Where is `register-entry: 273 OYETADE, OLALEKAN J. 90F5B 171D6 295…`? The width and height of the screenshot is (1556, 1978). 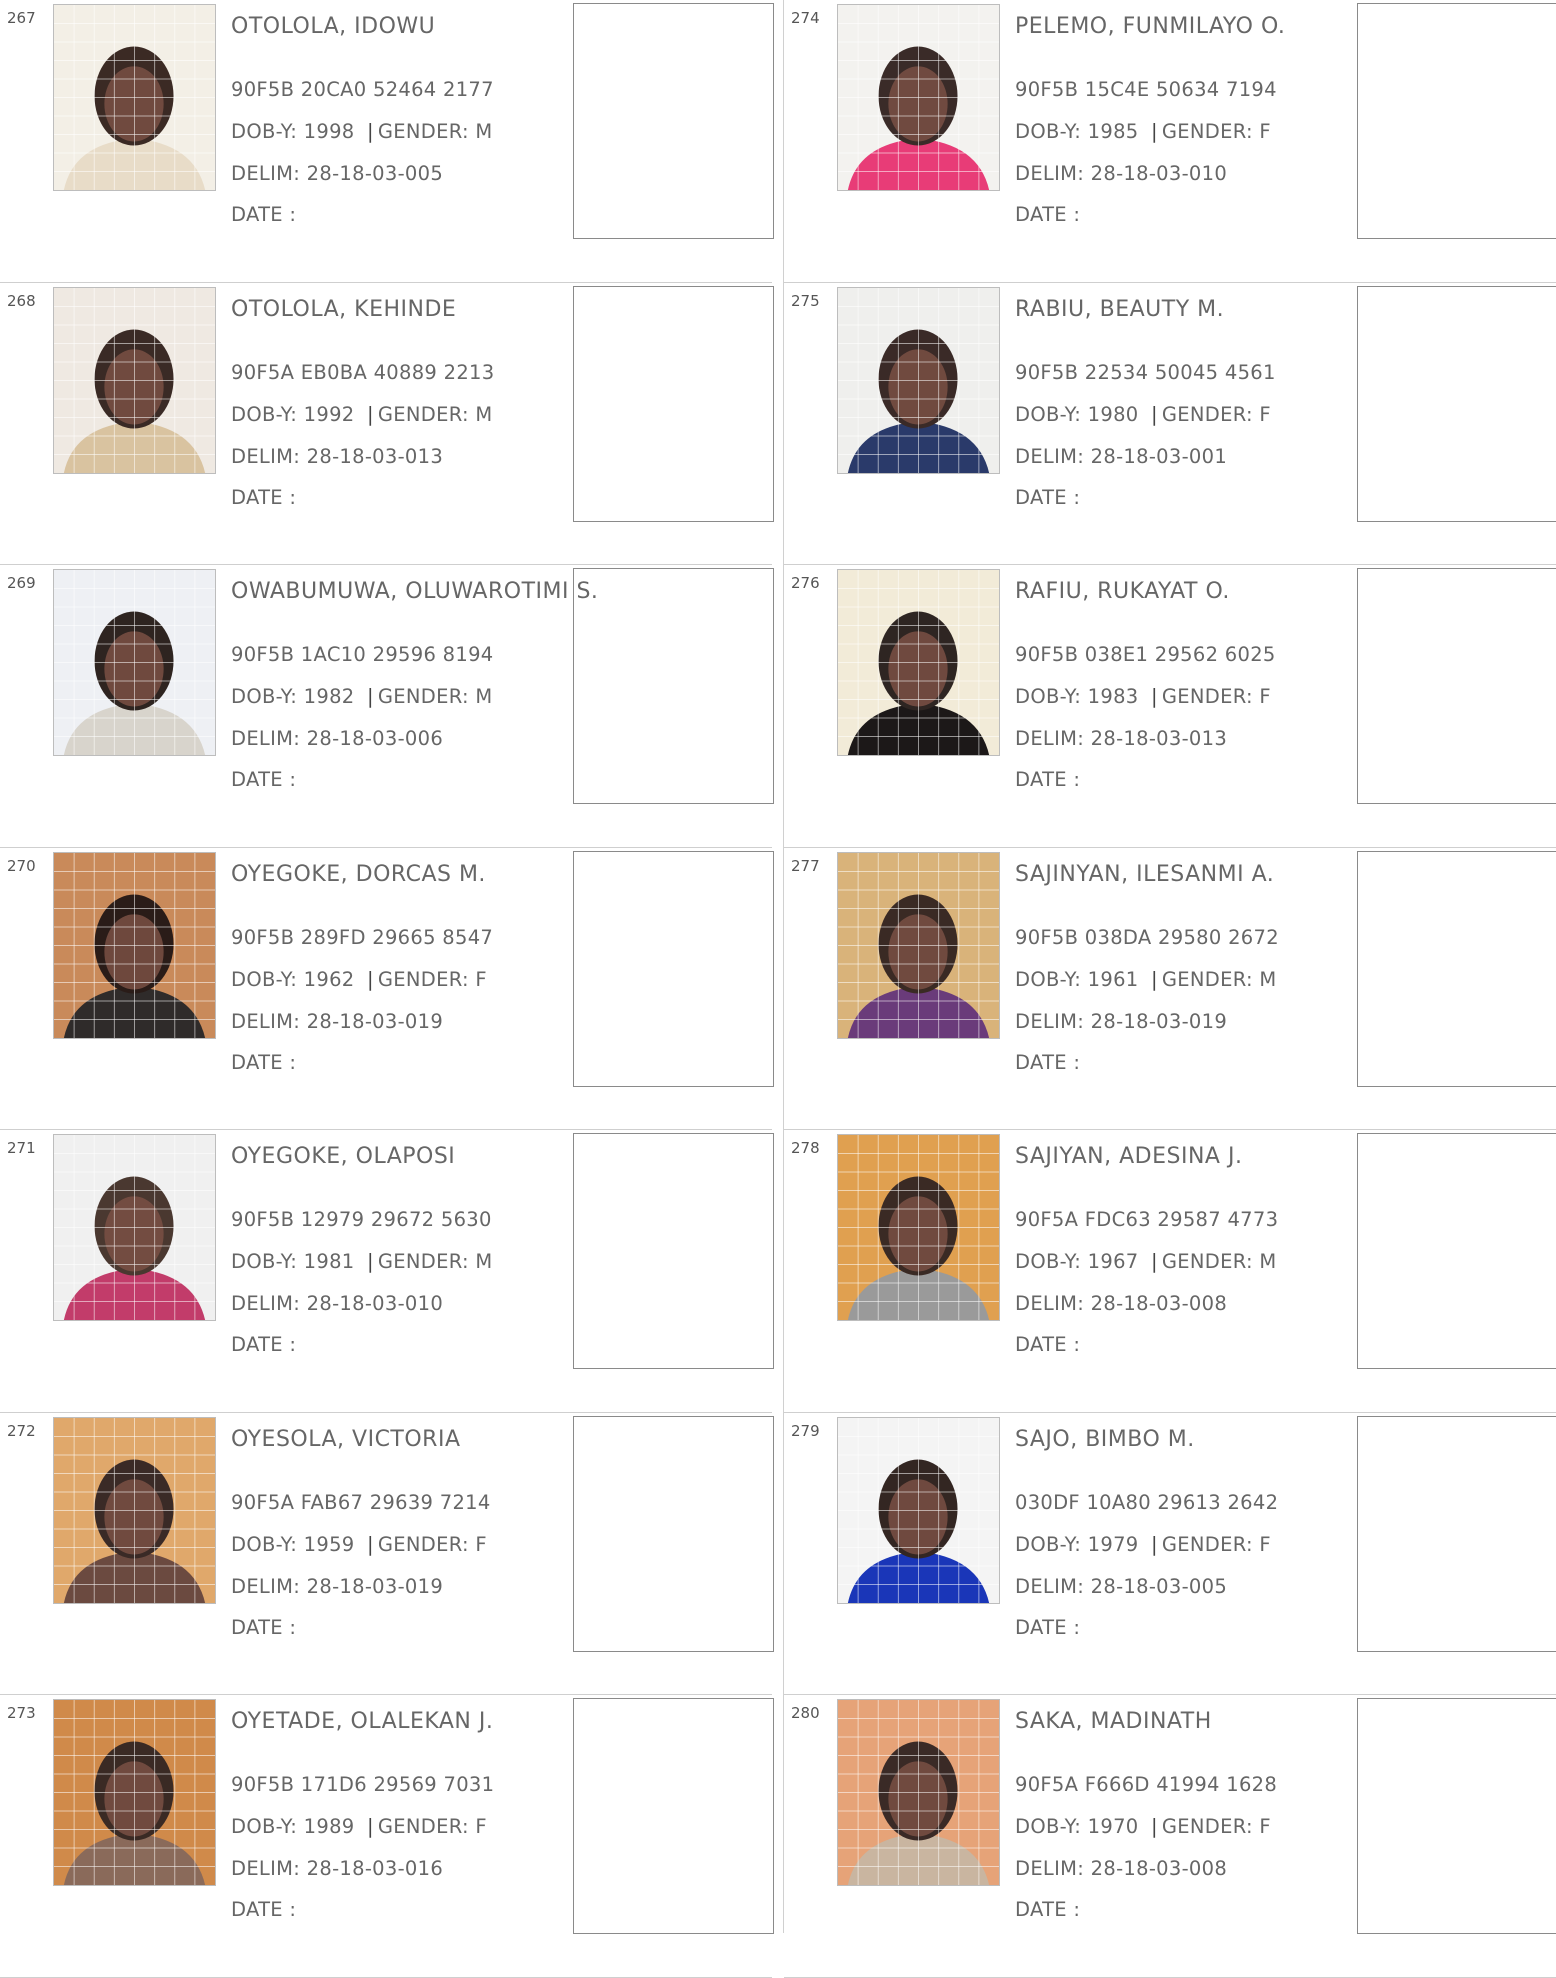 register-entry: 273 OYETADE, OLALEKAN J. 90F5B 171D6 295… is located at coordinates (387, 1836).